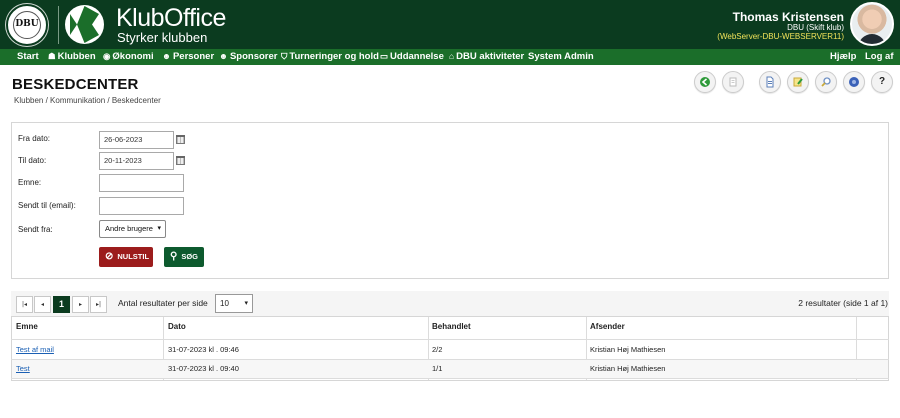 Image resolution: width=900 pixels, height=418 pixels. What do you see at coordinates (28, 56) in the screenshot?
I see `nav-start: Start` at bounding box center [28, 56].